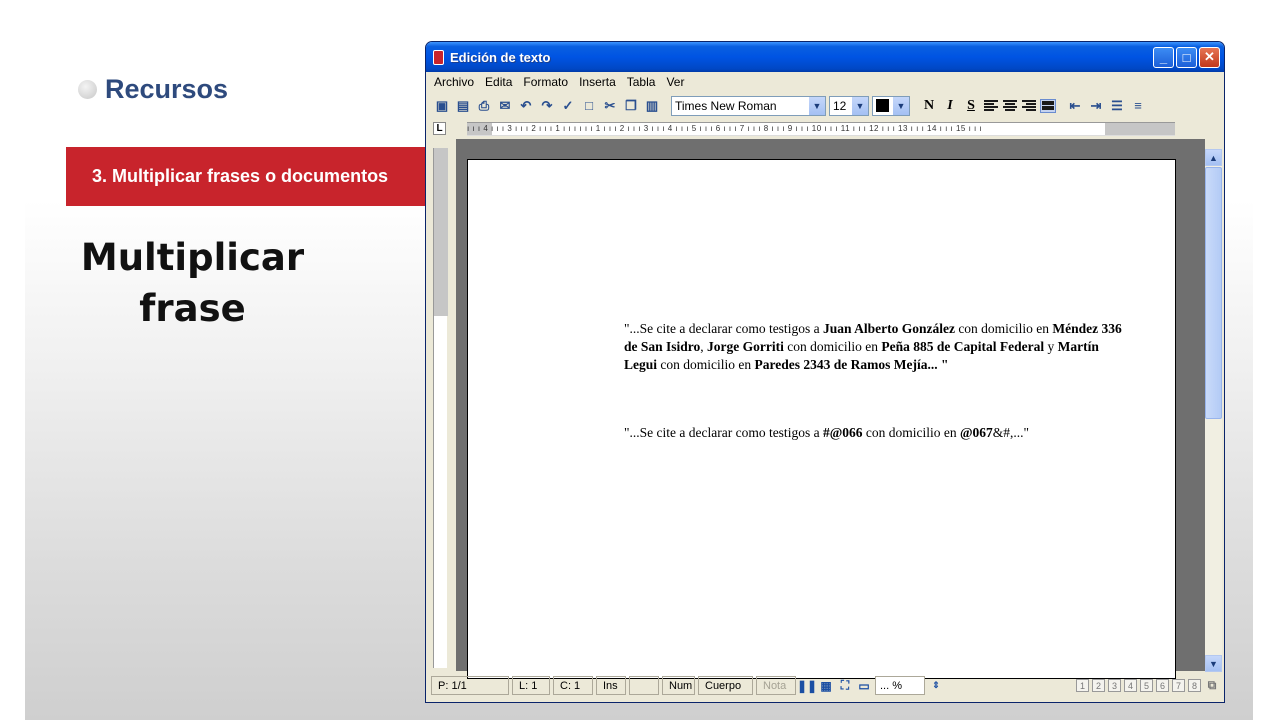 This screenshot has height=720, width=1280. I want to click on page-button: 6, so click(1162, 685).